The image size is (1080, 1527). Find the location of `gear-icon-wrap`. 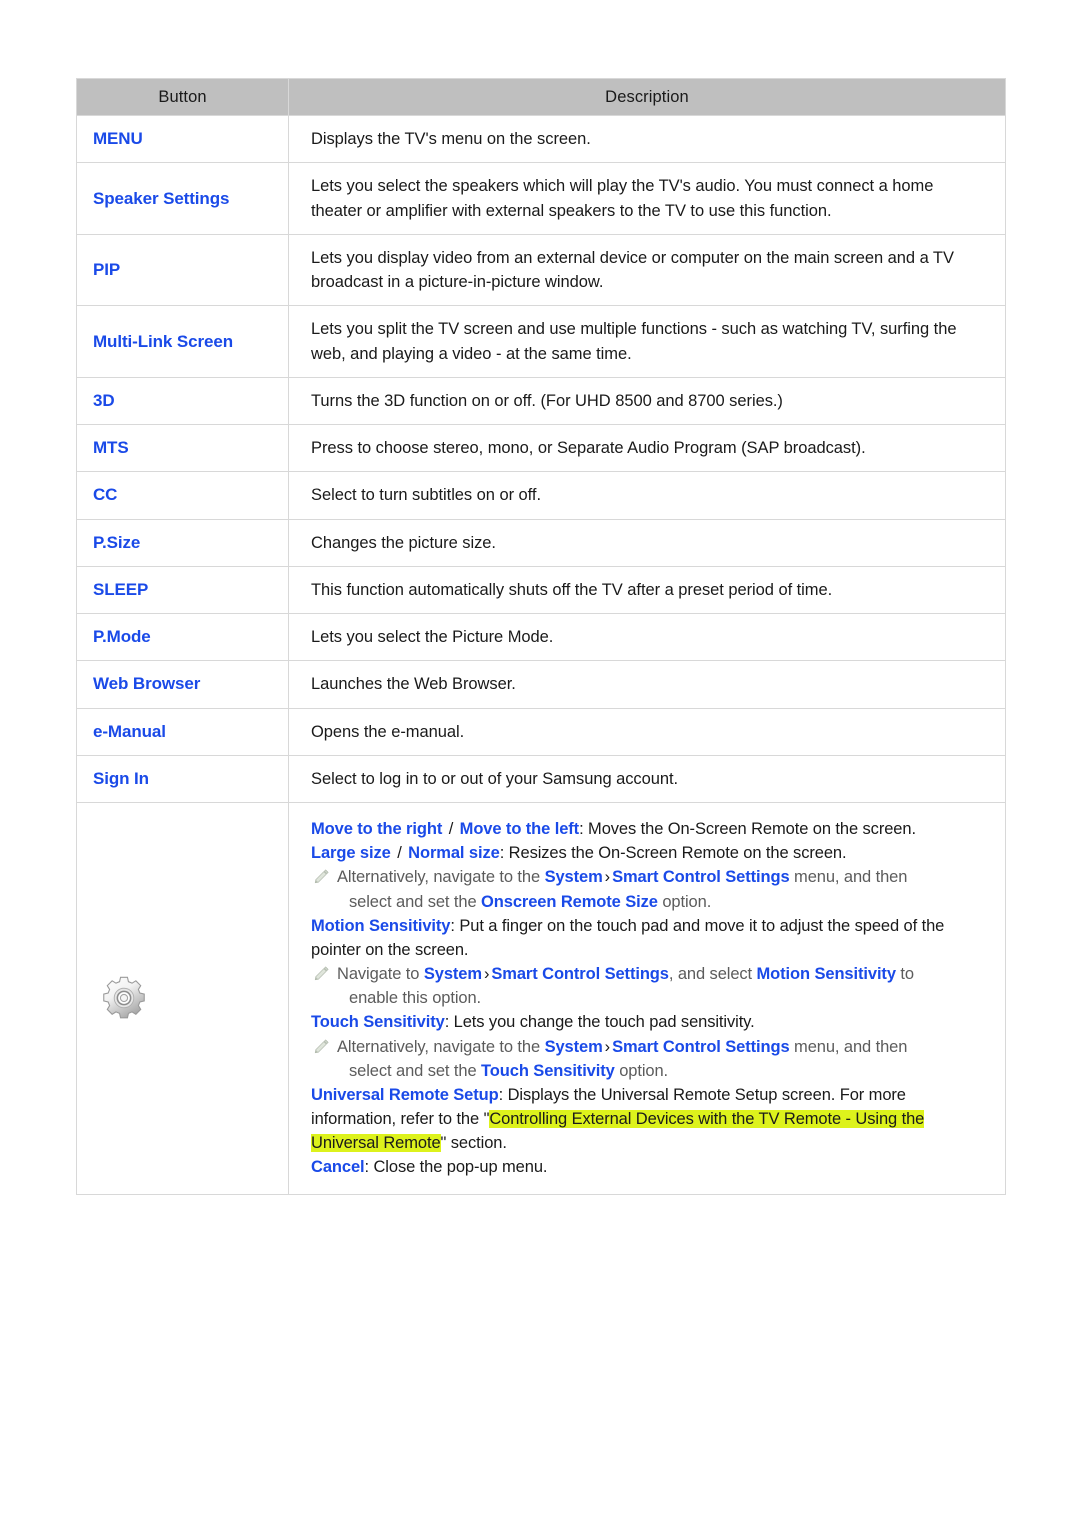

gear-icon-wrap is located at coordinates (182, 998).